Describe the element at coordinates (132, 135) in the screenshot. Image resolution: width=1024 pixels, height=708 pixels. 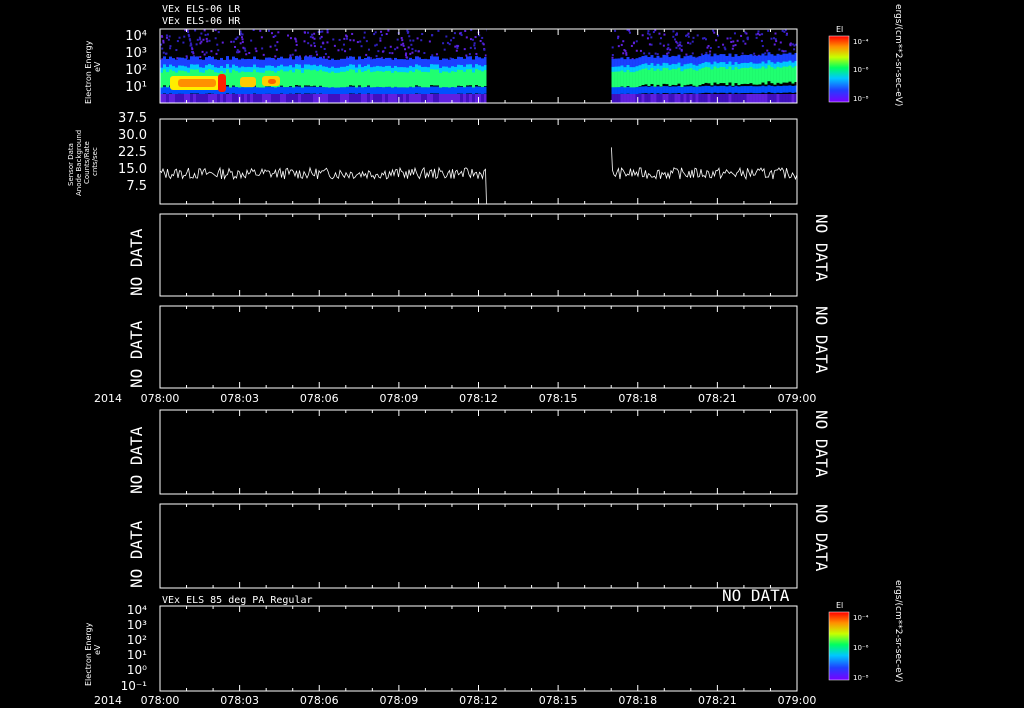
I see `ytick-label: 30.0` at that location.